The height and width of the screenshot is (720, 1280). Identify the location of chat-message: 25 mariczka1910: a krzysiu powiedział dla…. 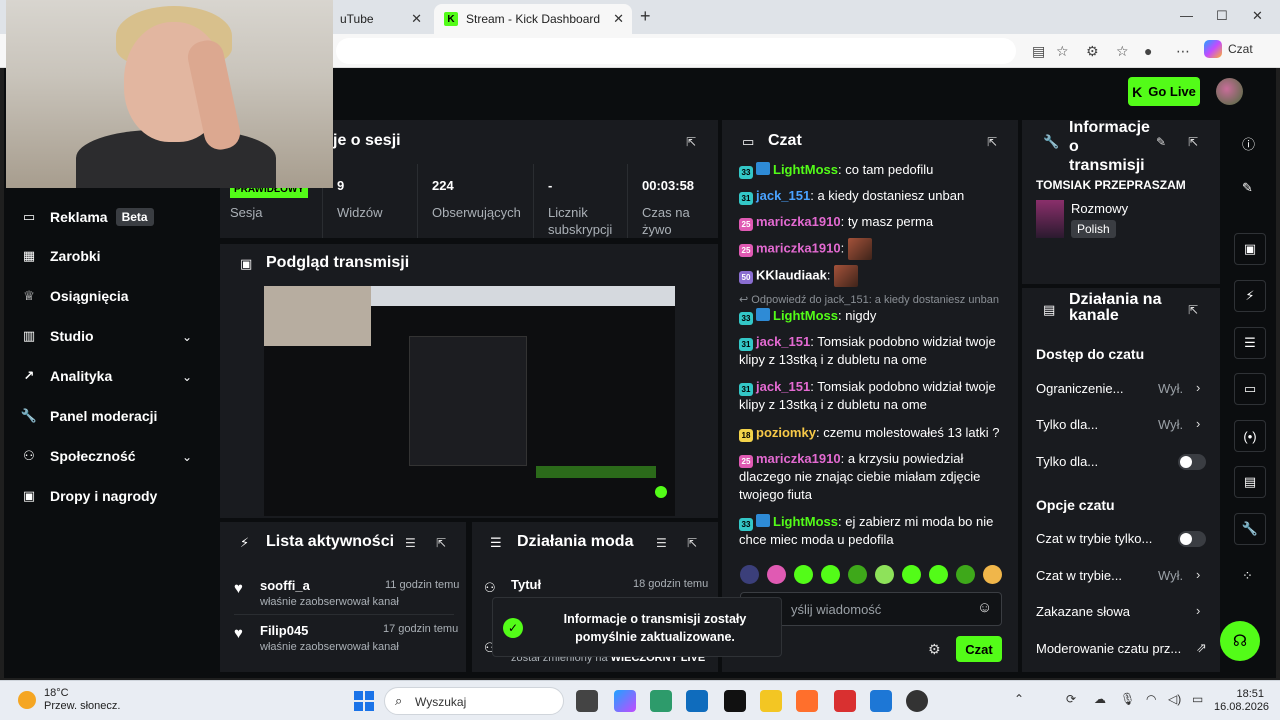
(872, 477).